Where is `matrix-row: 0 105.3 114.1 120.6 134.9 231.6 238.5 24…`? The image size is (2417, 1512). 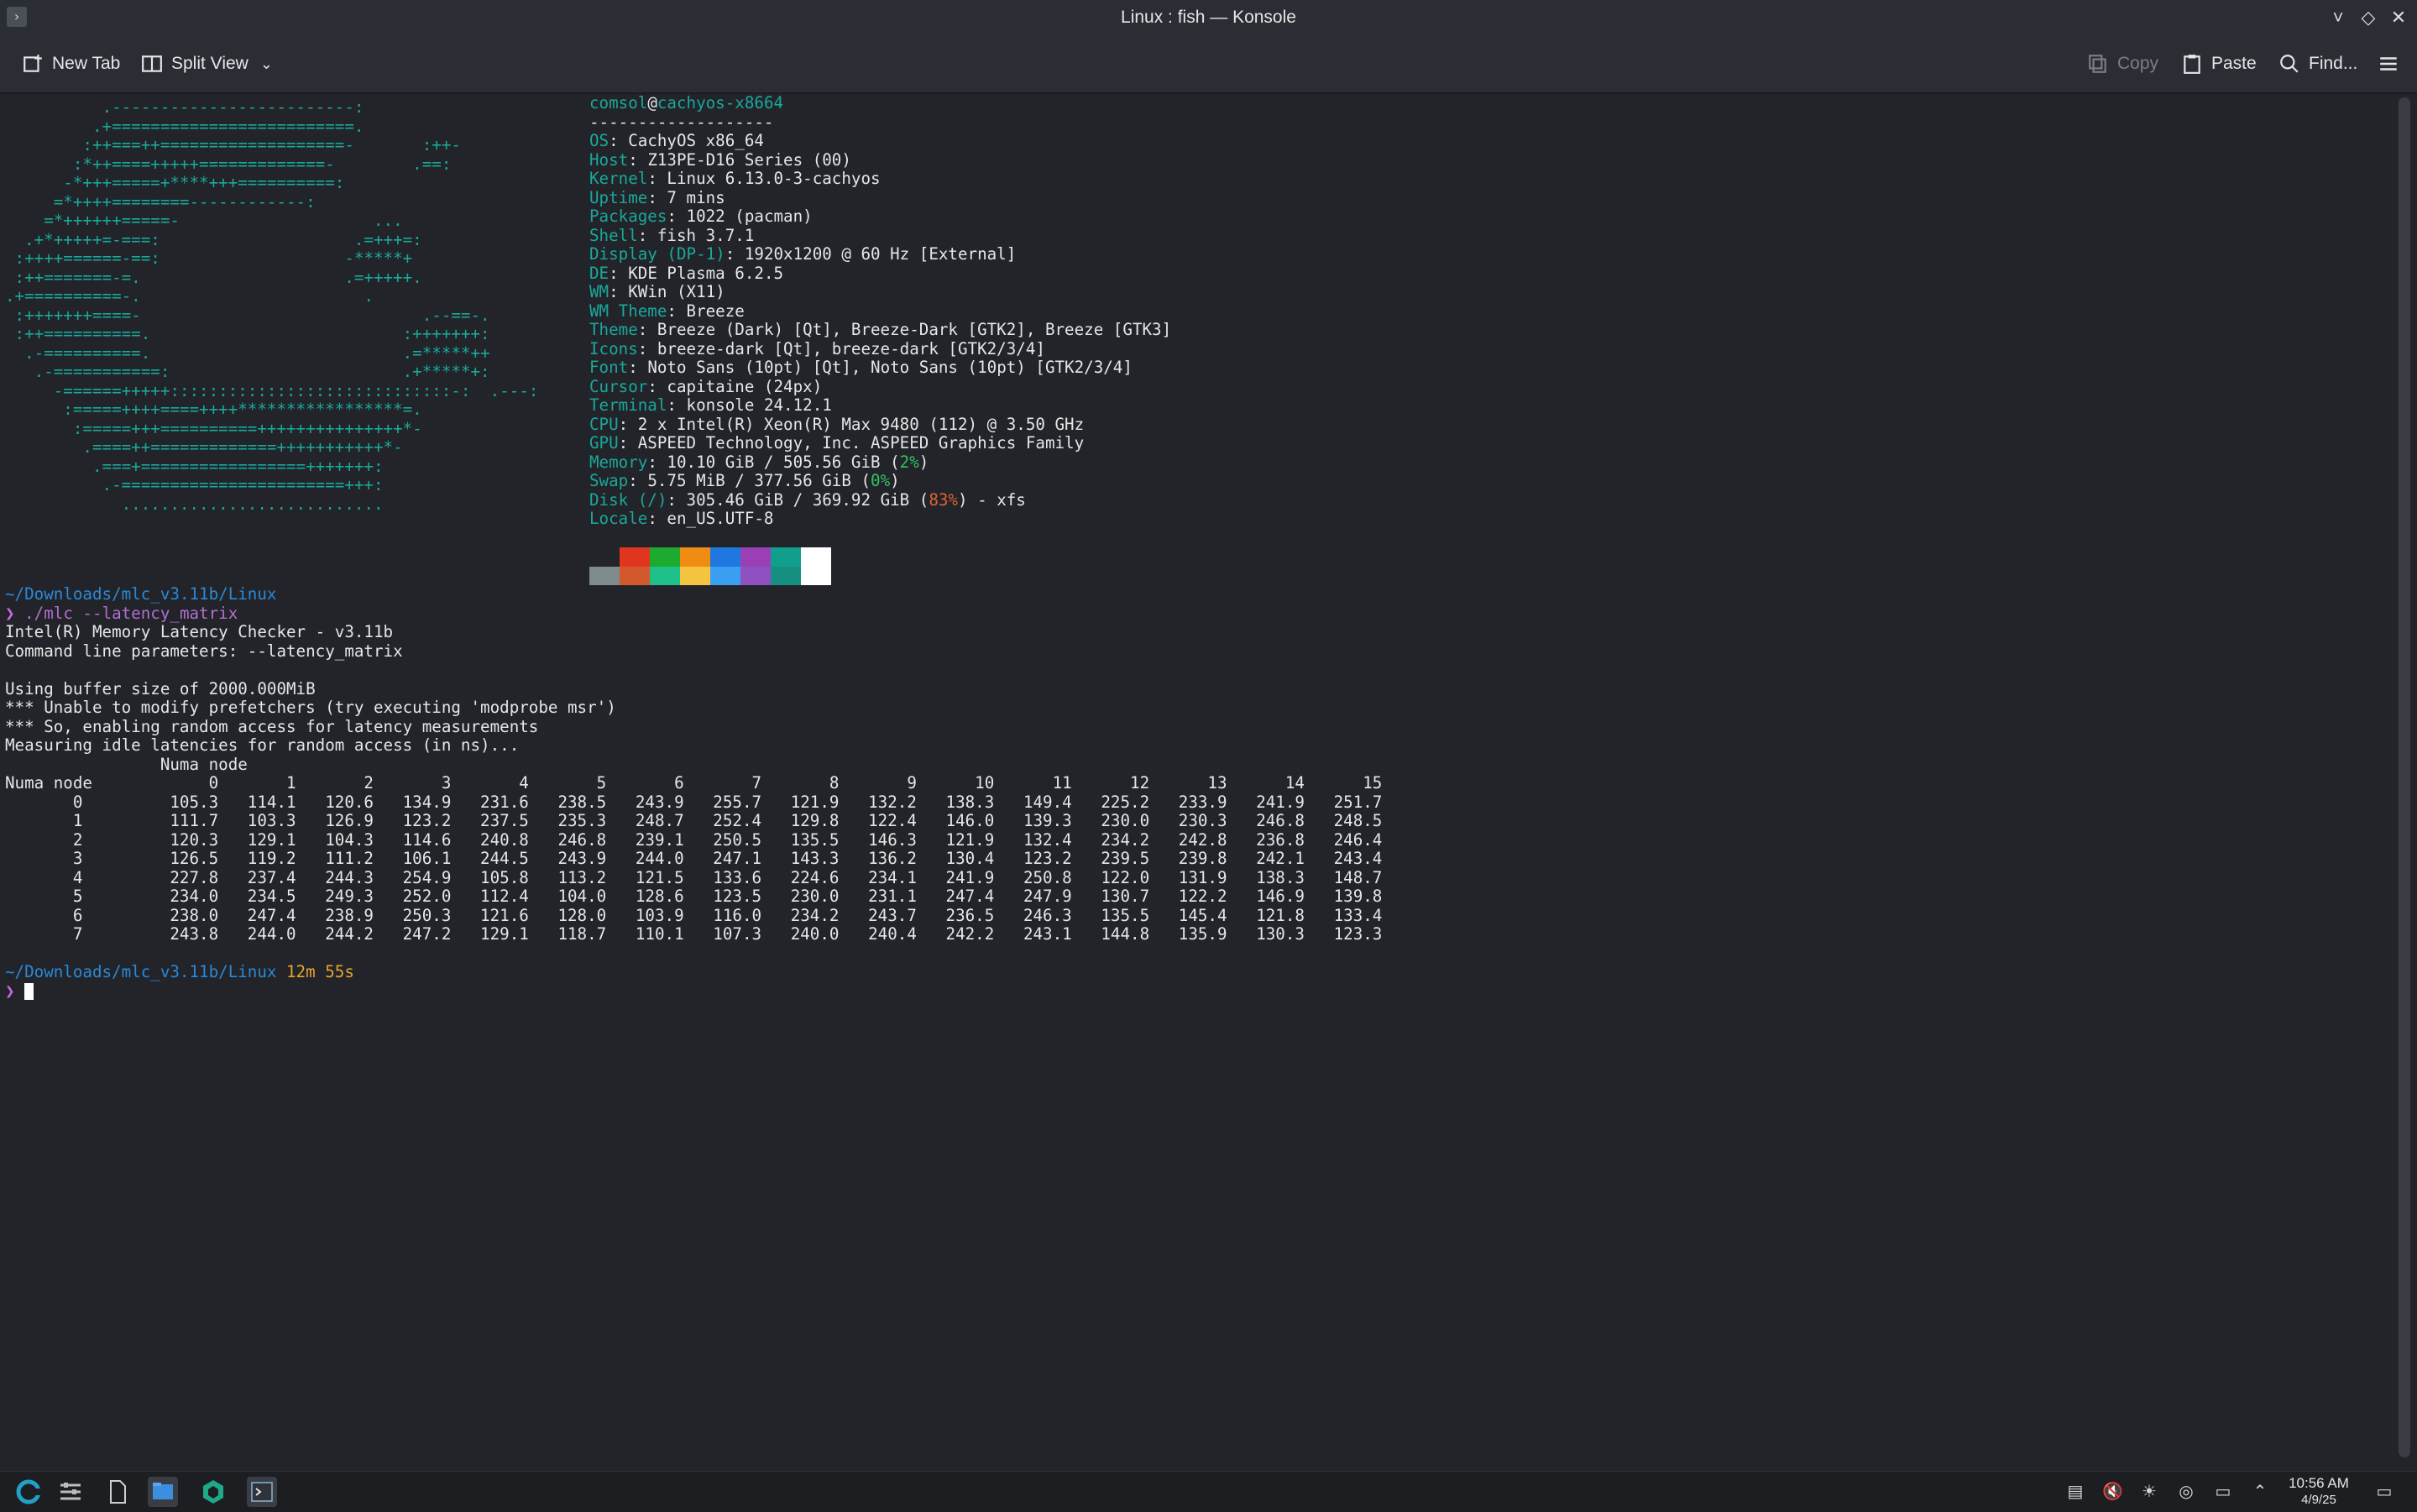 matrix-row: 0 105.3 114.1 120.6 134.9 231.6 238.5 24… is located at coordinates (694, 802).